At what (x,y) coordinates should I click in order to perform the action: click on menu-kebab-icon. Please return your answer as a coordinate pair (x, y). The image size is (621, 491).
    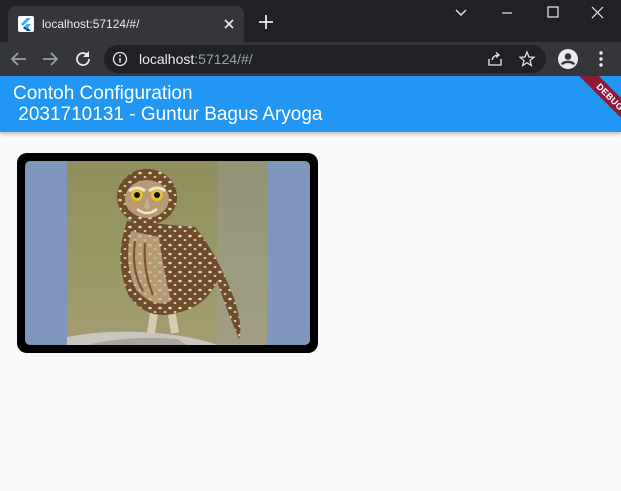
    Looking at the image, I should click on (601, 59).